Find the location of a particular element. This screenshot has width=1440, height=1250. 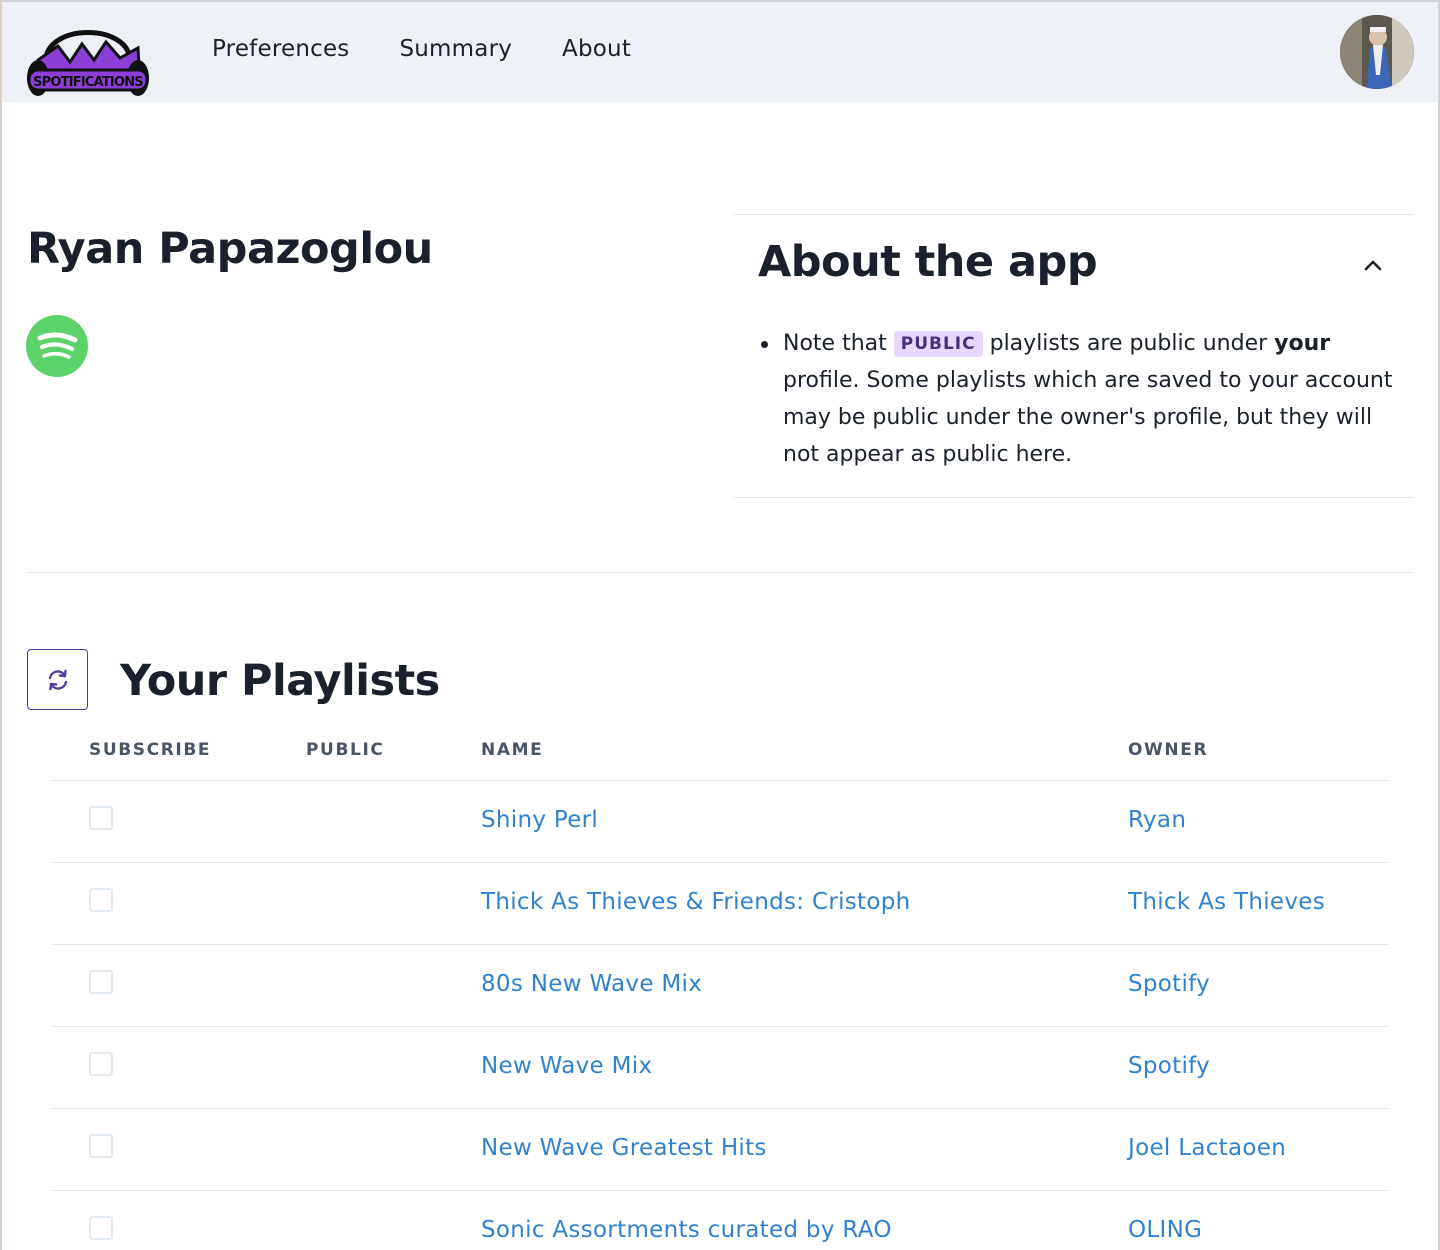

playlist-owner-link: Joel Lactaoen is located at coordinates (1207, 1148).